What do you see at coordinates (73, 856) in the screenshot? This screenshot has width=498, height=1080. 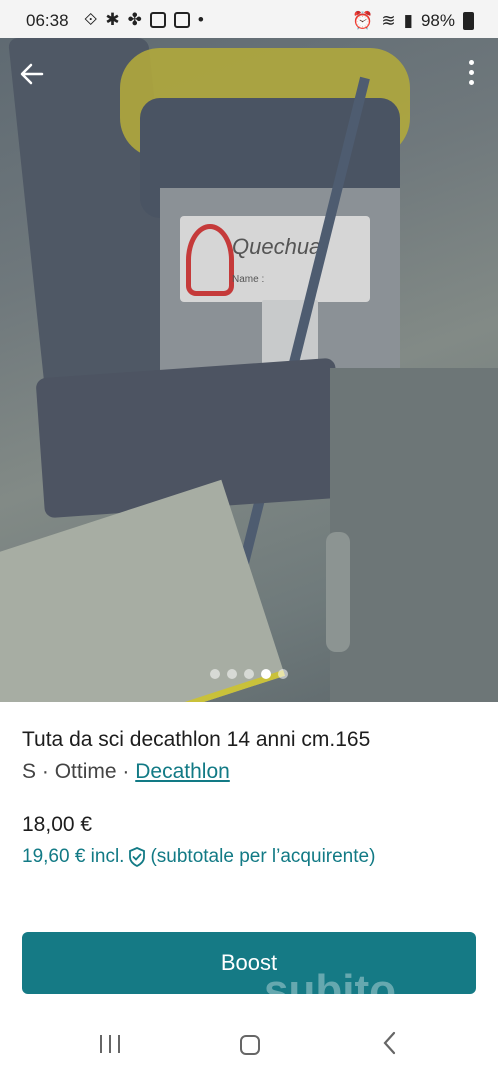 I see `price-incl: 19,60 € incl.` at bounding box center [73, 856].